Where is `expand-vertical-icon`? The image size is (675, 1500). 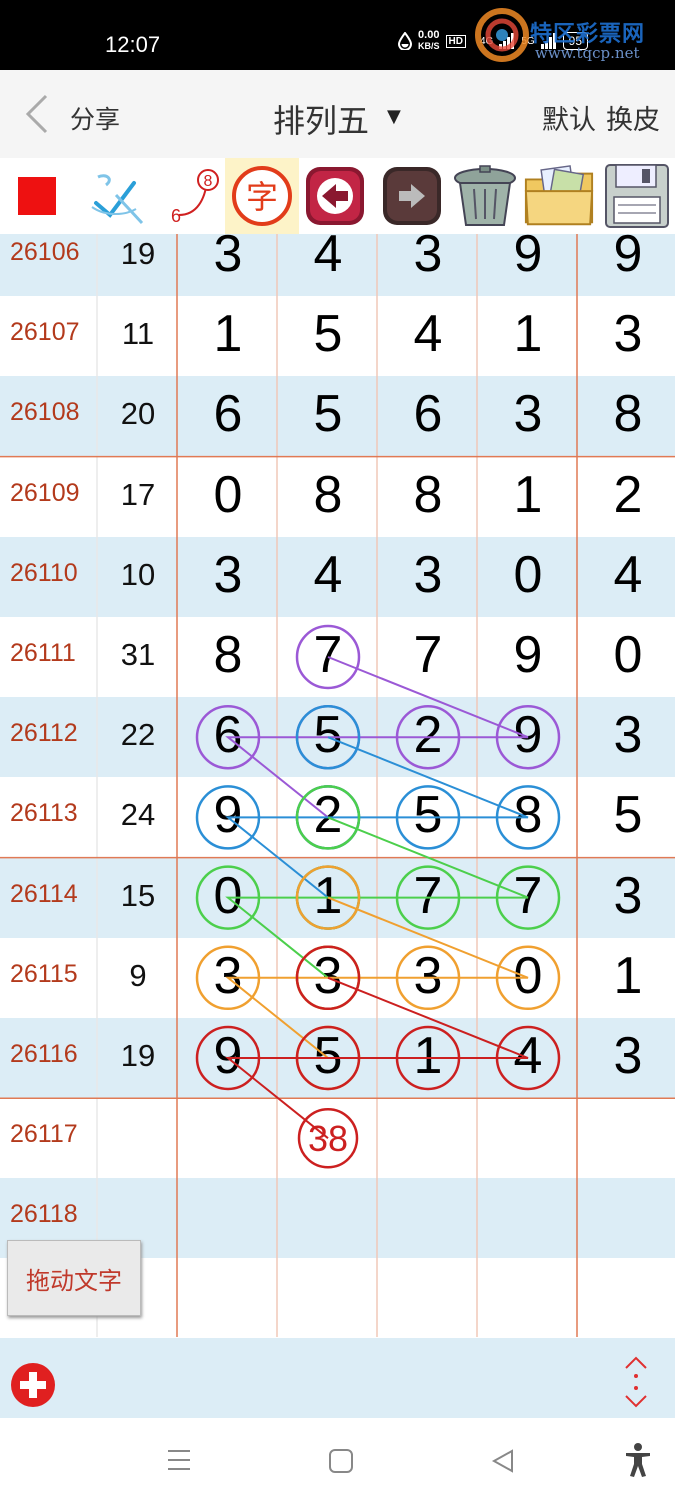
expand-vertical-icon is located at coordinates (636, 1382).